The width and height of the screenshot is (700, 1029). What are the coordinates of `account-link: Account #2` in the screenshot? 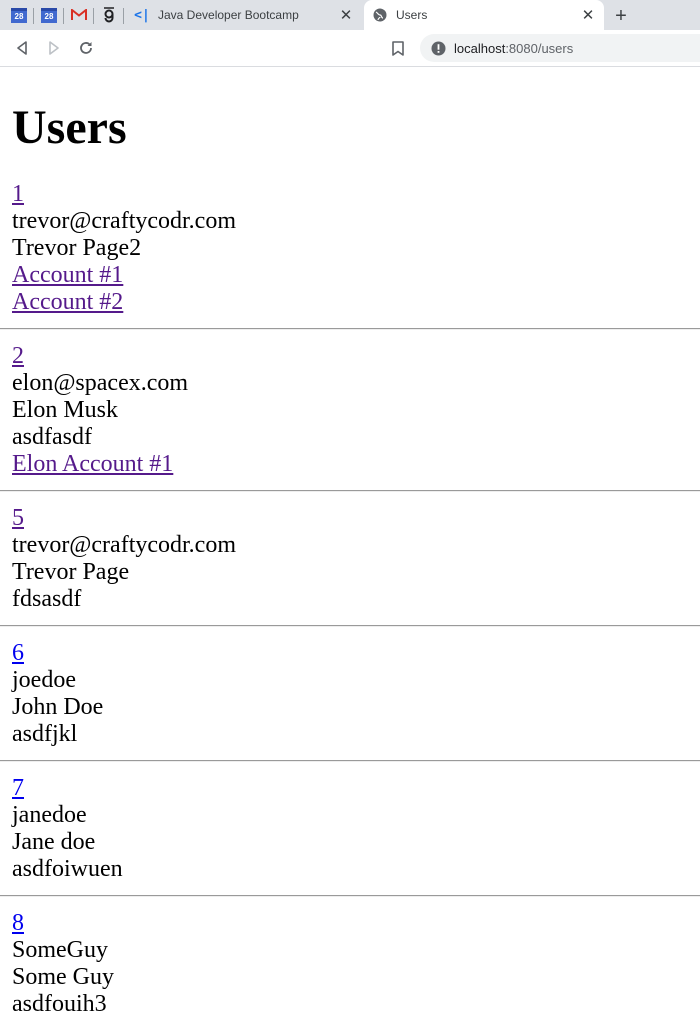 It's located at (350, 302).